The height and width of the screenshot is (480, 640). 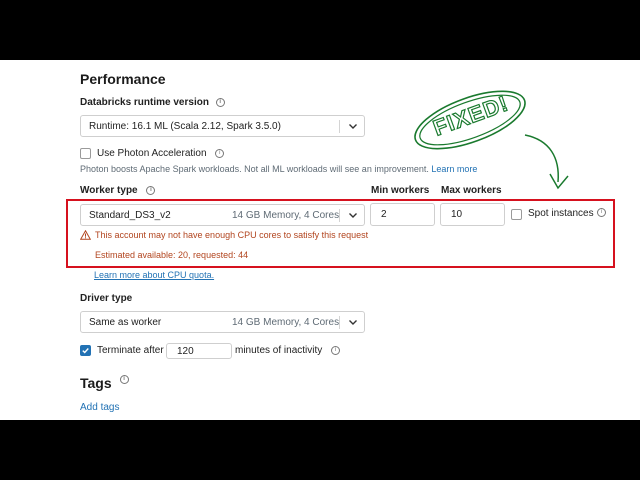 I want to click on tags-heading: Tags i, so click(x=104, y=383).